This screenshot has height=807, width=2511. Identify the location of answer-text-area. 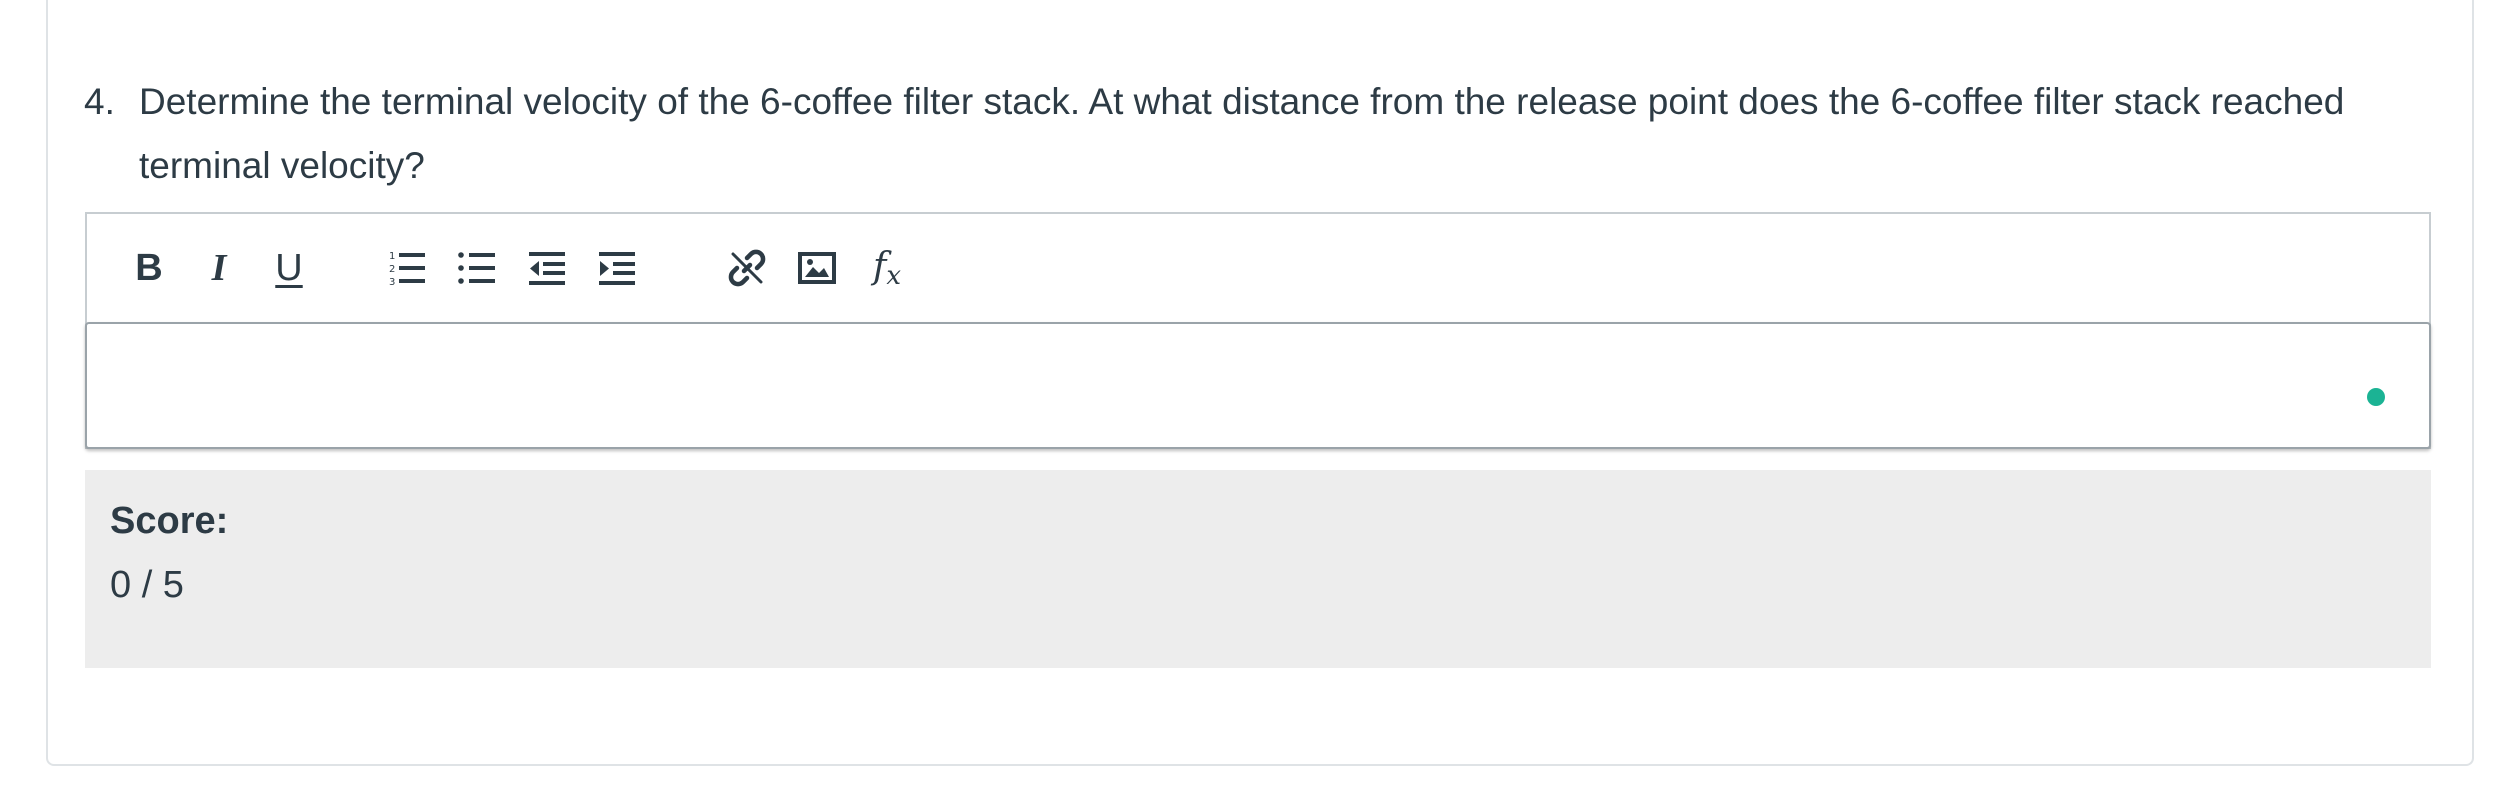
(1258, 385).